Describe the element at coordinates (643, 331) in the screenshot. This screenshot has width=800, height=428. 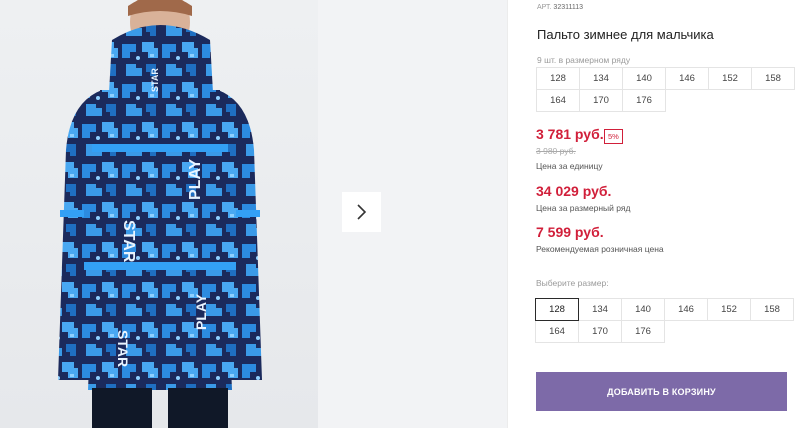
I see `size-option: 176` at that location.